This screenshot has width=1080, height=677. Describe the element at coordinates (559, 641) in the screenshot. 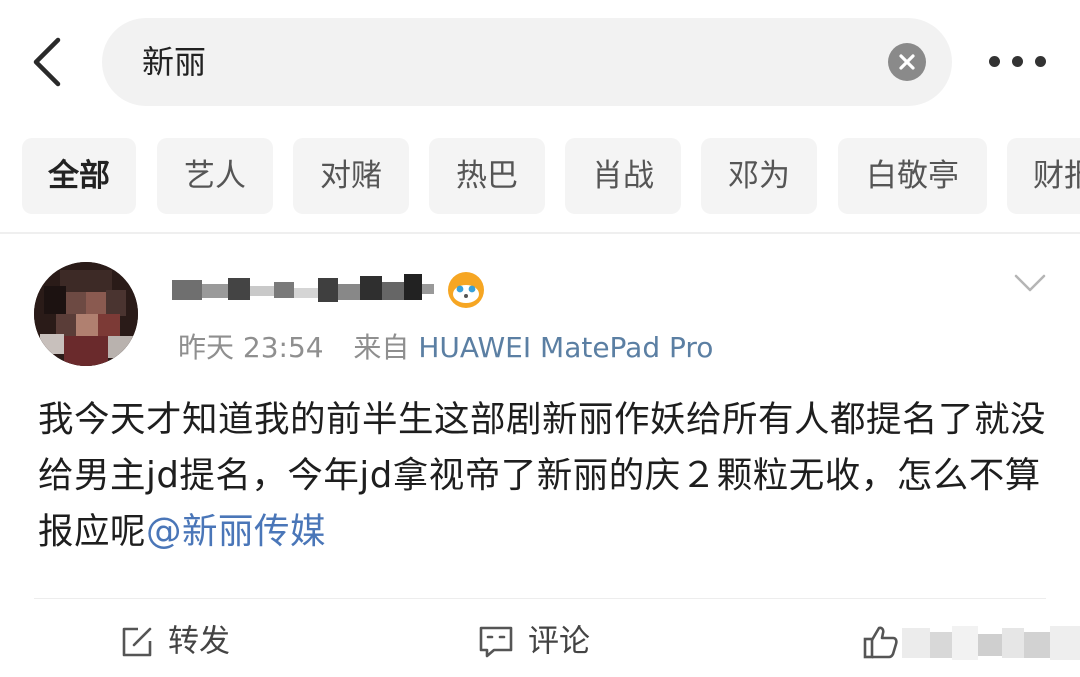

I see `comment-label: 评论` at that location.